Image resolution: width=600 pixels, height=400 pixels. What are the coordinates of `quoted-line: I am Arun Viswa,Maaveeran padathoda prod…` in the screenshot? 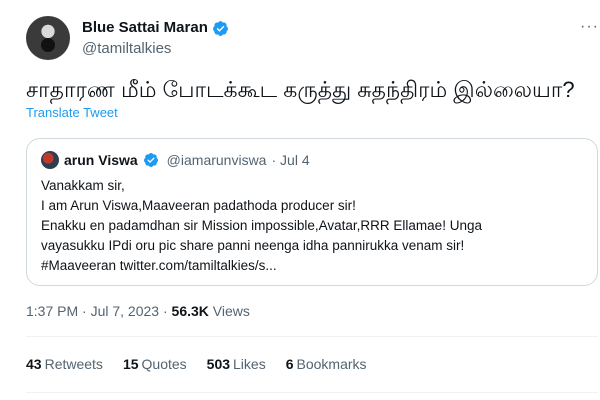 It's located at (198, 205).